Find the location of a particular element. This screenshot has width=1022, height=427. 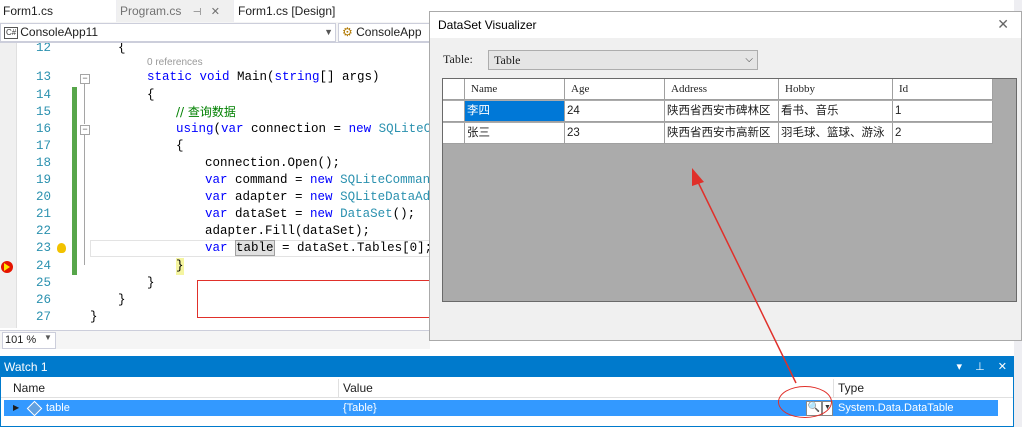

csharp-project-icon: C# is located at coordinates (11, 33).